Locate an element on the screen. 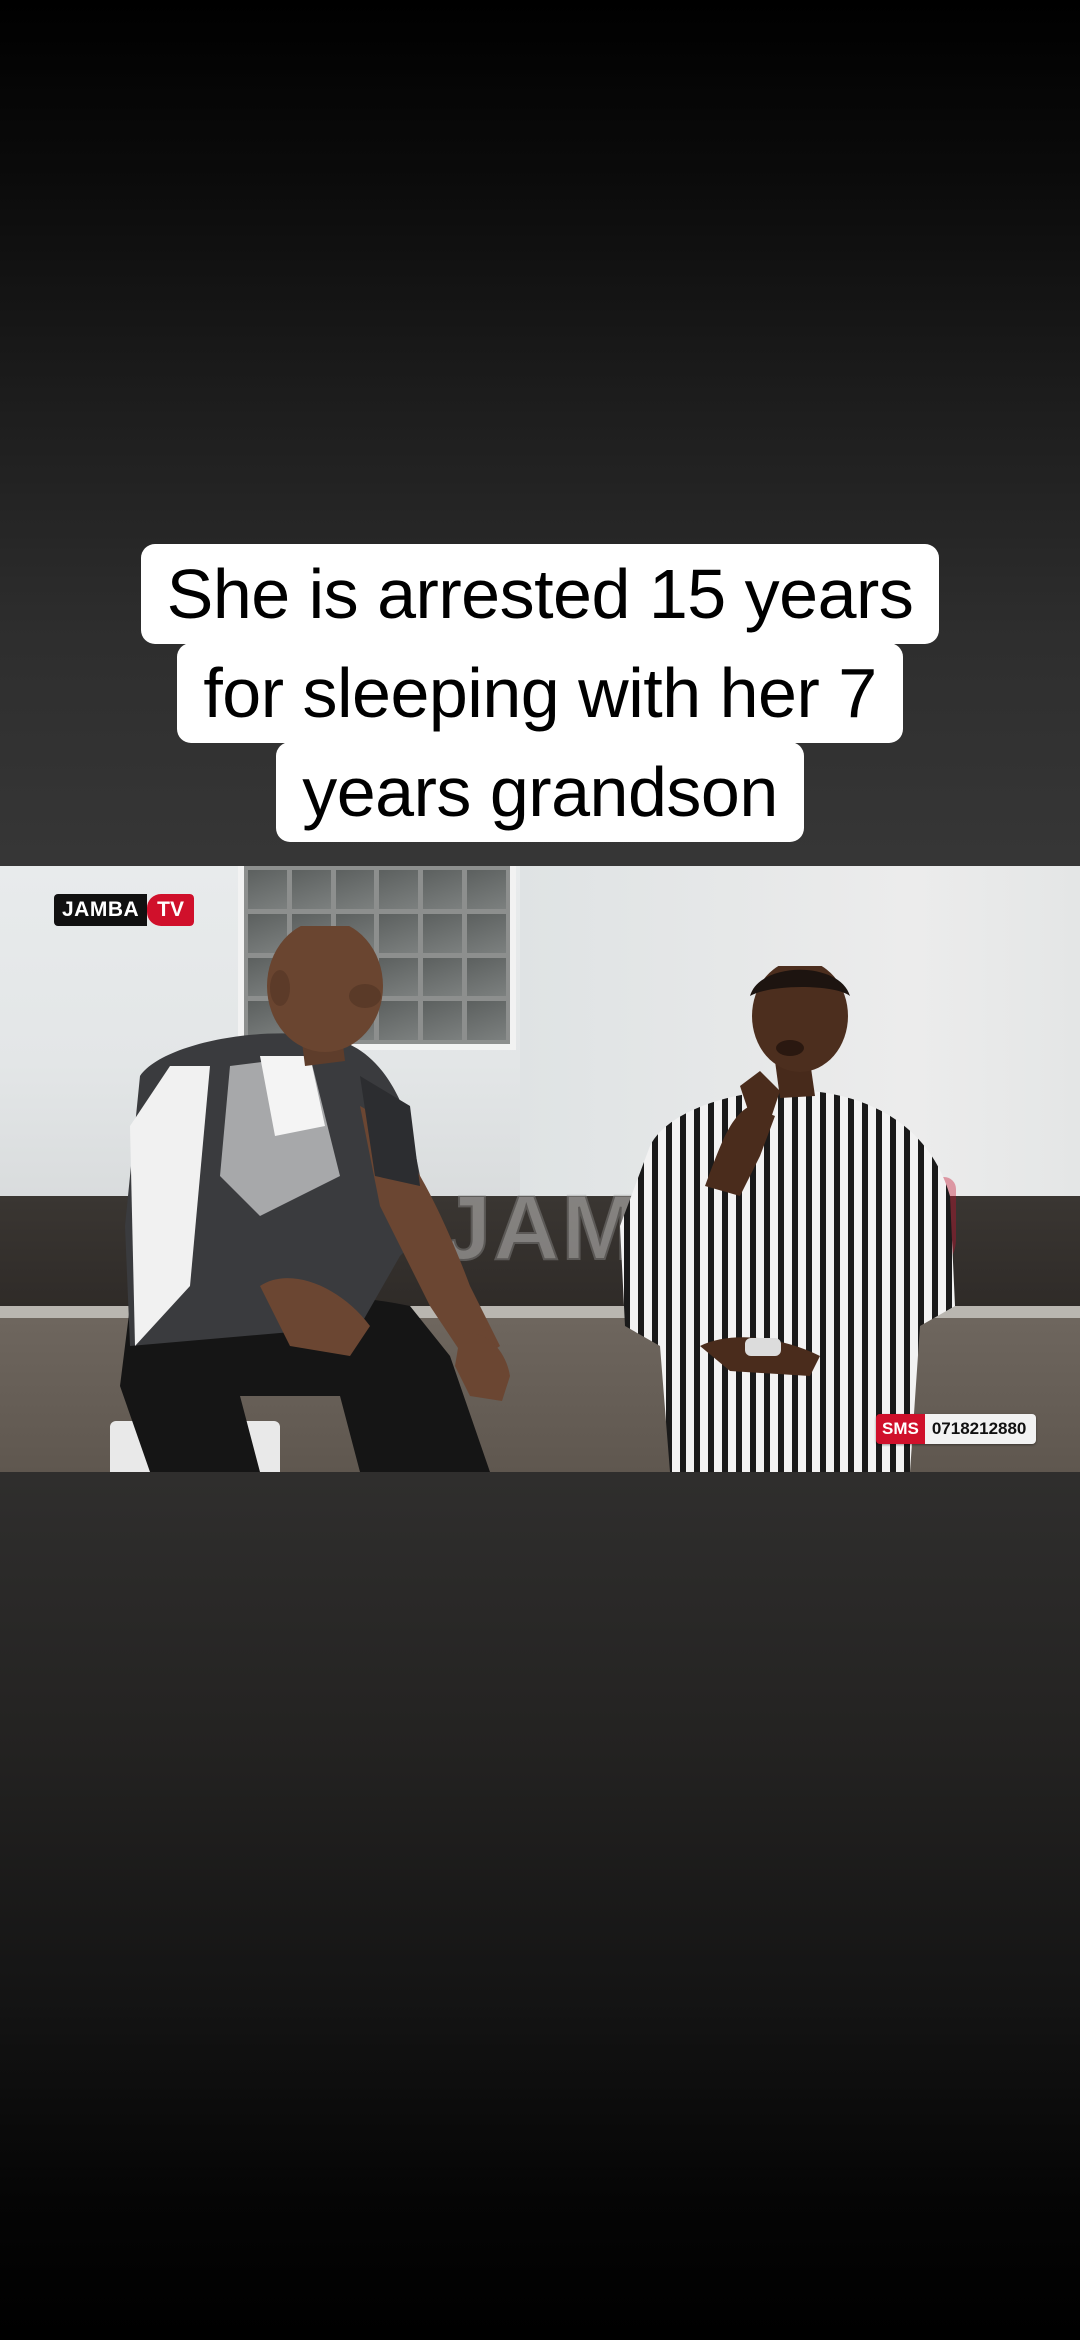 The image size is (1080, 2340). caption-line-3: years grandson is located at coordinates (540, 792).